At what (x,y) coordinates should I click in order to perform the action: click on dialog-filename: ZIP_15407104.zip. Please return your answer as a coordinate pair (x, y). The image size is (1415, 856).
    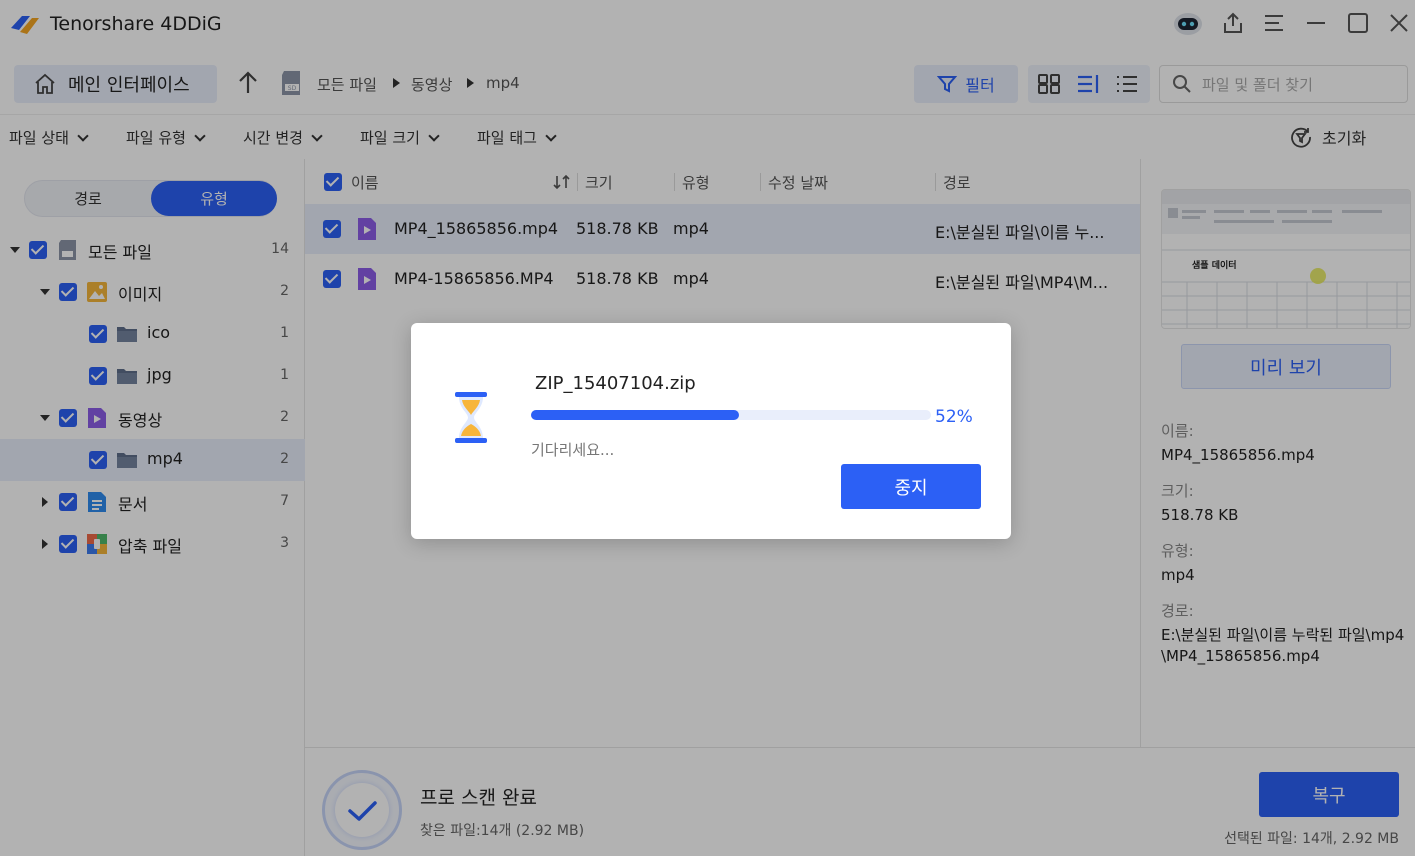
    Looking at the image, I should click on (615, 383).